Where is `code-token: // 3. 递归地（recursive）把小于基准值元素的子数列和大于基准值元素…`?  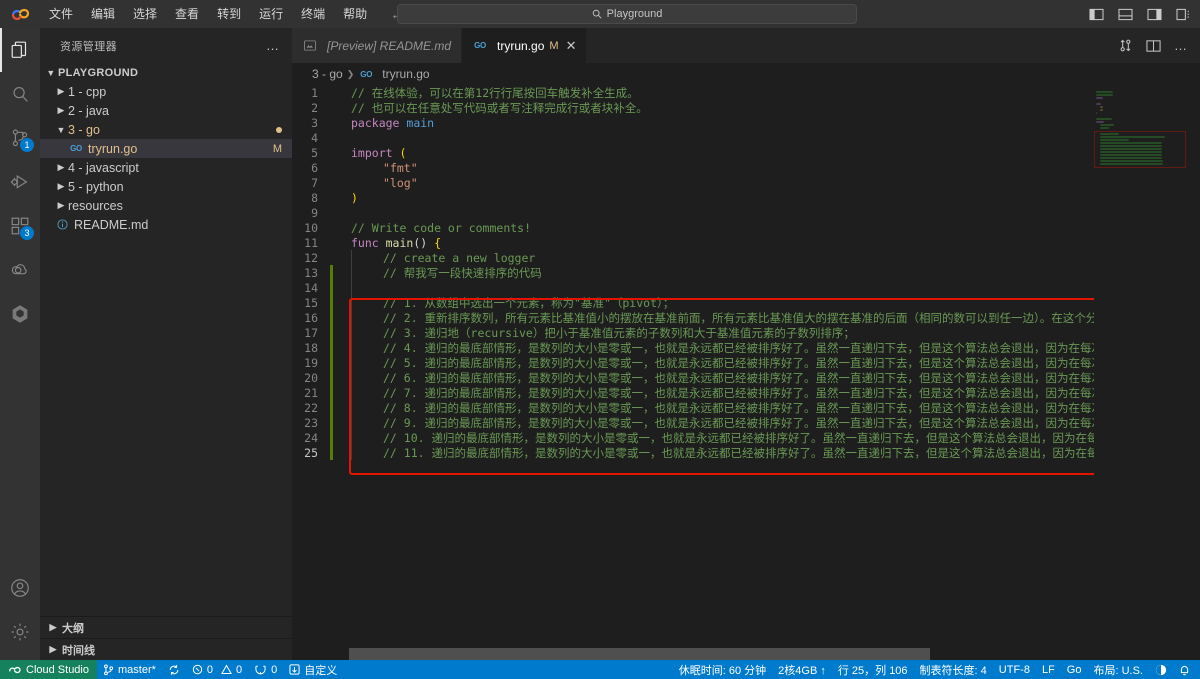
code-token: // 3. 递归地（recursive）把小于基准值元素的子数列和大于基准值元素… is located at coordinates (619, 332).